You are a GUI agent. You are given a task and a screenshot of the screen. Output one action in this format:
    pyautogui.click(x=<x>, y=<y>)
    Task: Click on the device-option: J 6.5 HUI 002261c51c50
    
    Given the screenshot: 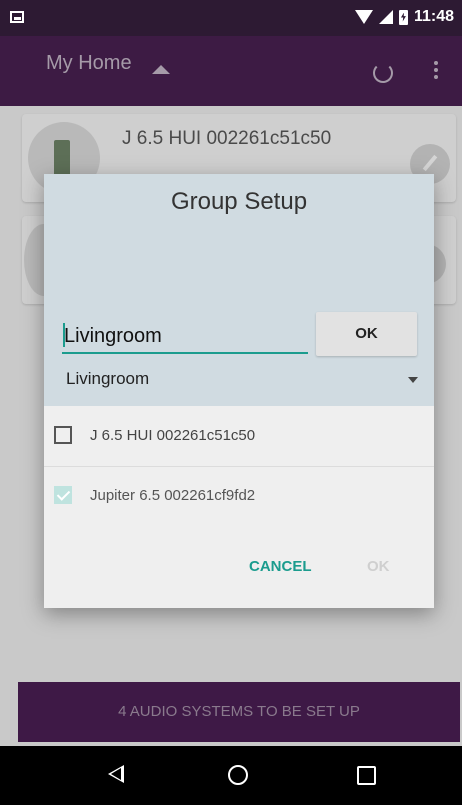 What is the action you would take?
    pyautogui.click(x=239, y=436)
    